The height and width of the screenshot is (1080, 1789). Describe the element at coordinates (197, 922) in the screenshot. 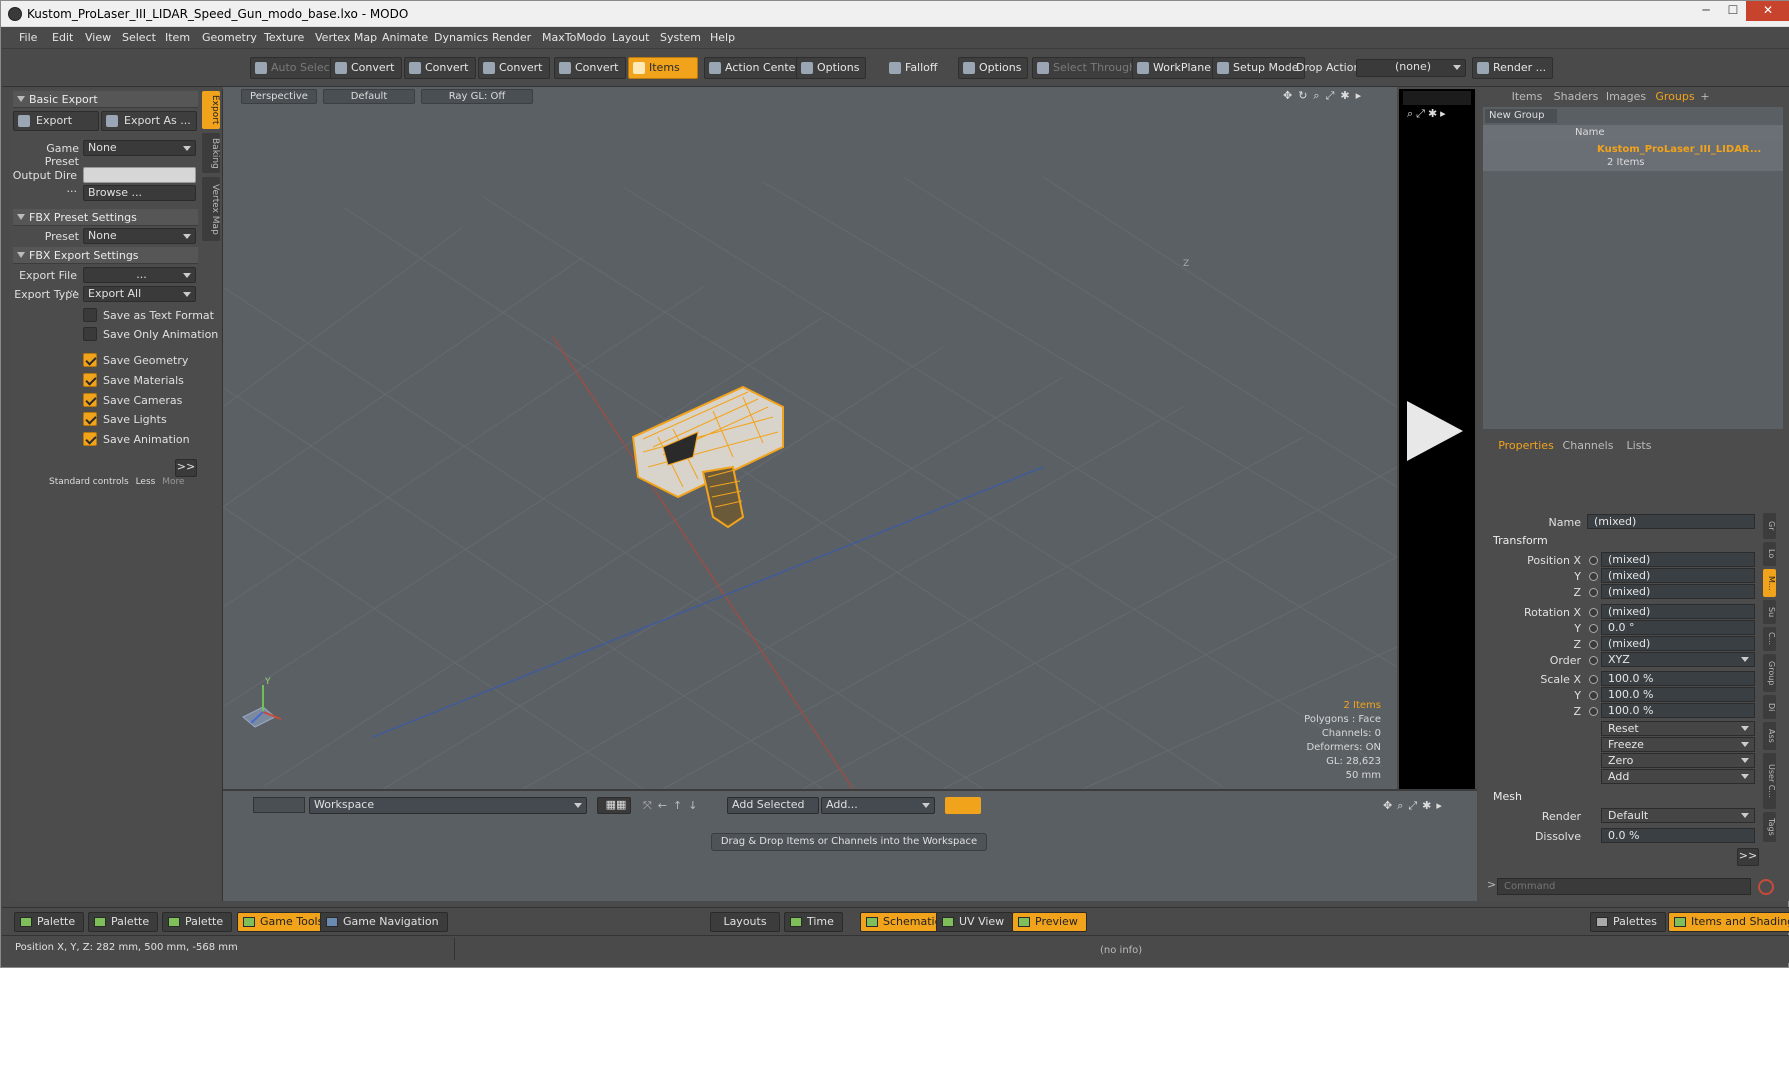

I see `palette-button-3: Palette` at that location.